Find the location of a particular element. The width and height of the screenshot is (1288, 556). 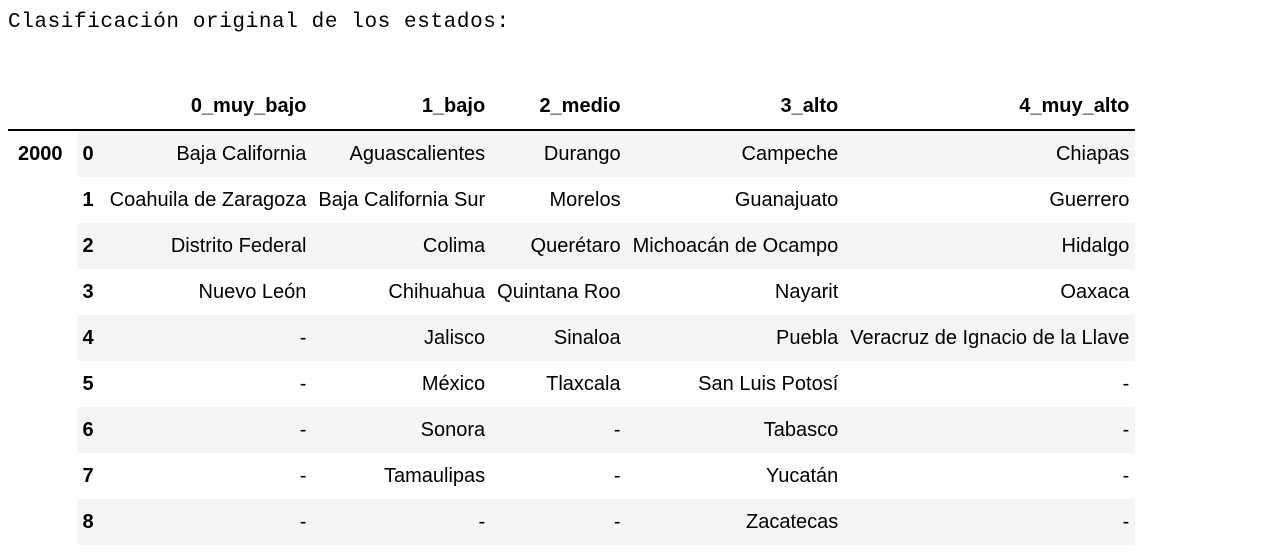

table-cell: Puebla is located at coordinates (735, 338).